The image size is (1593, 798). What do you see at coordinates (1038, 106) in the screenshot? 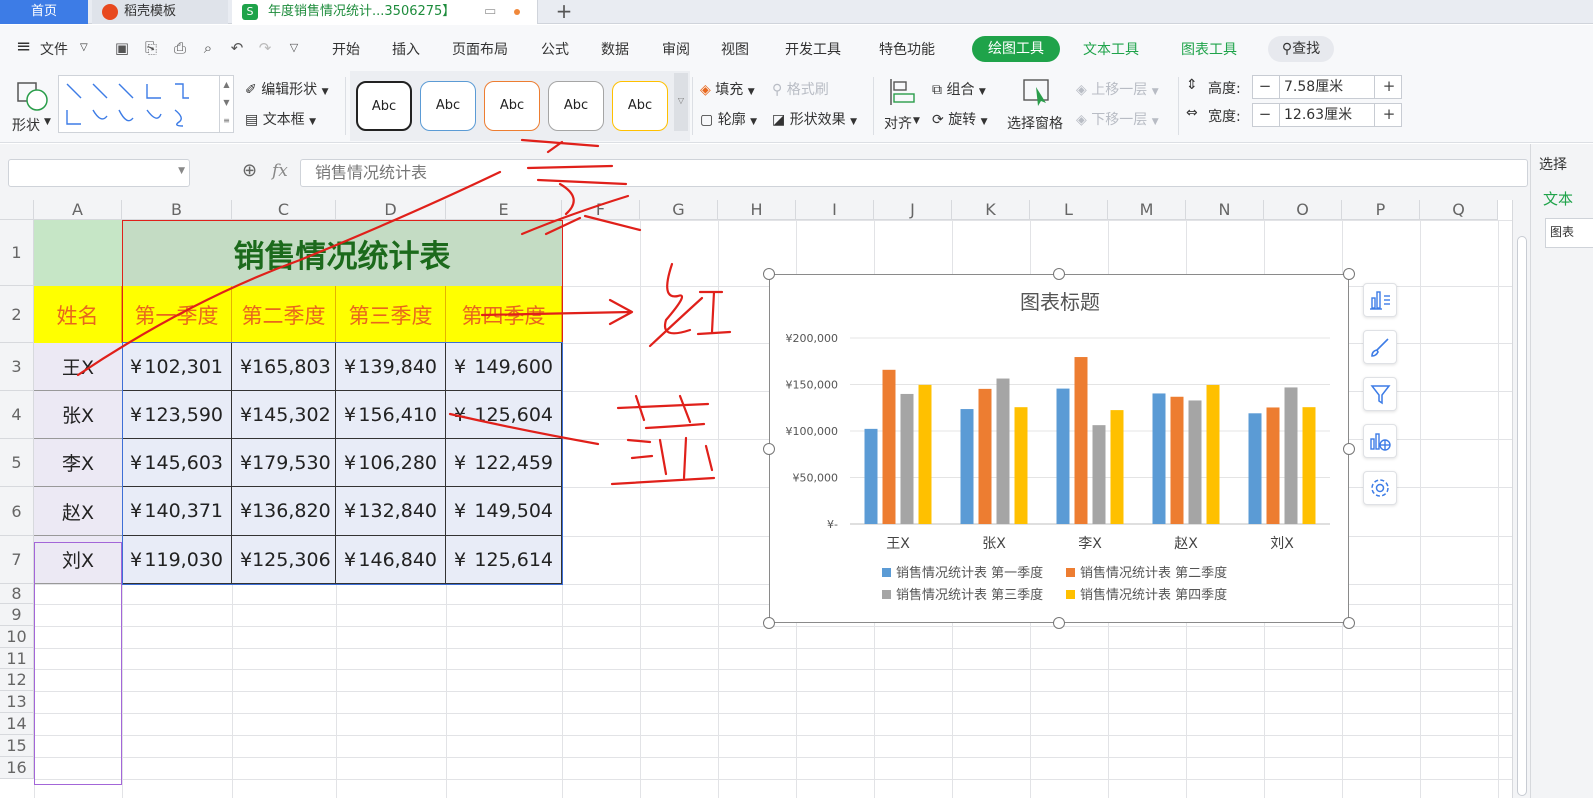
I see `select-pane-button: 选择窗格` at bounding box center [1038, 106].